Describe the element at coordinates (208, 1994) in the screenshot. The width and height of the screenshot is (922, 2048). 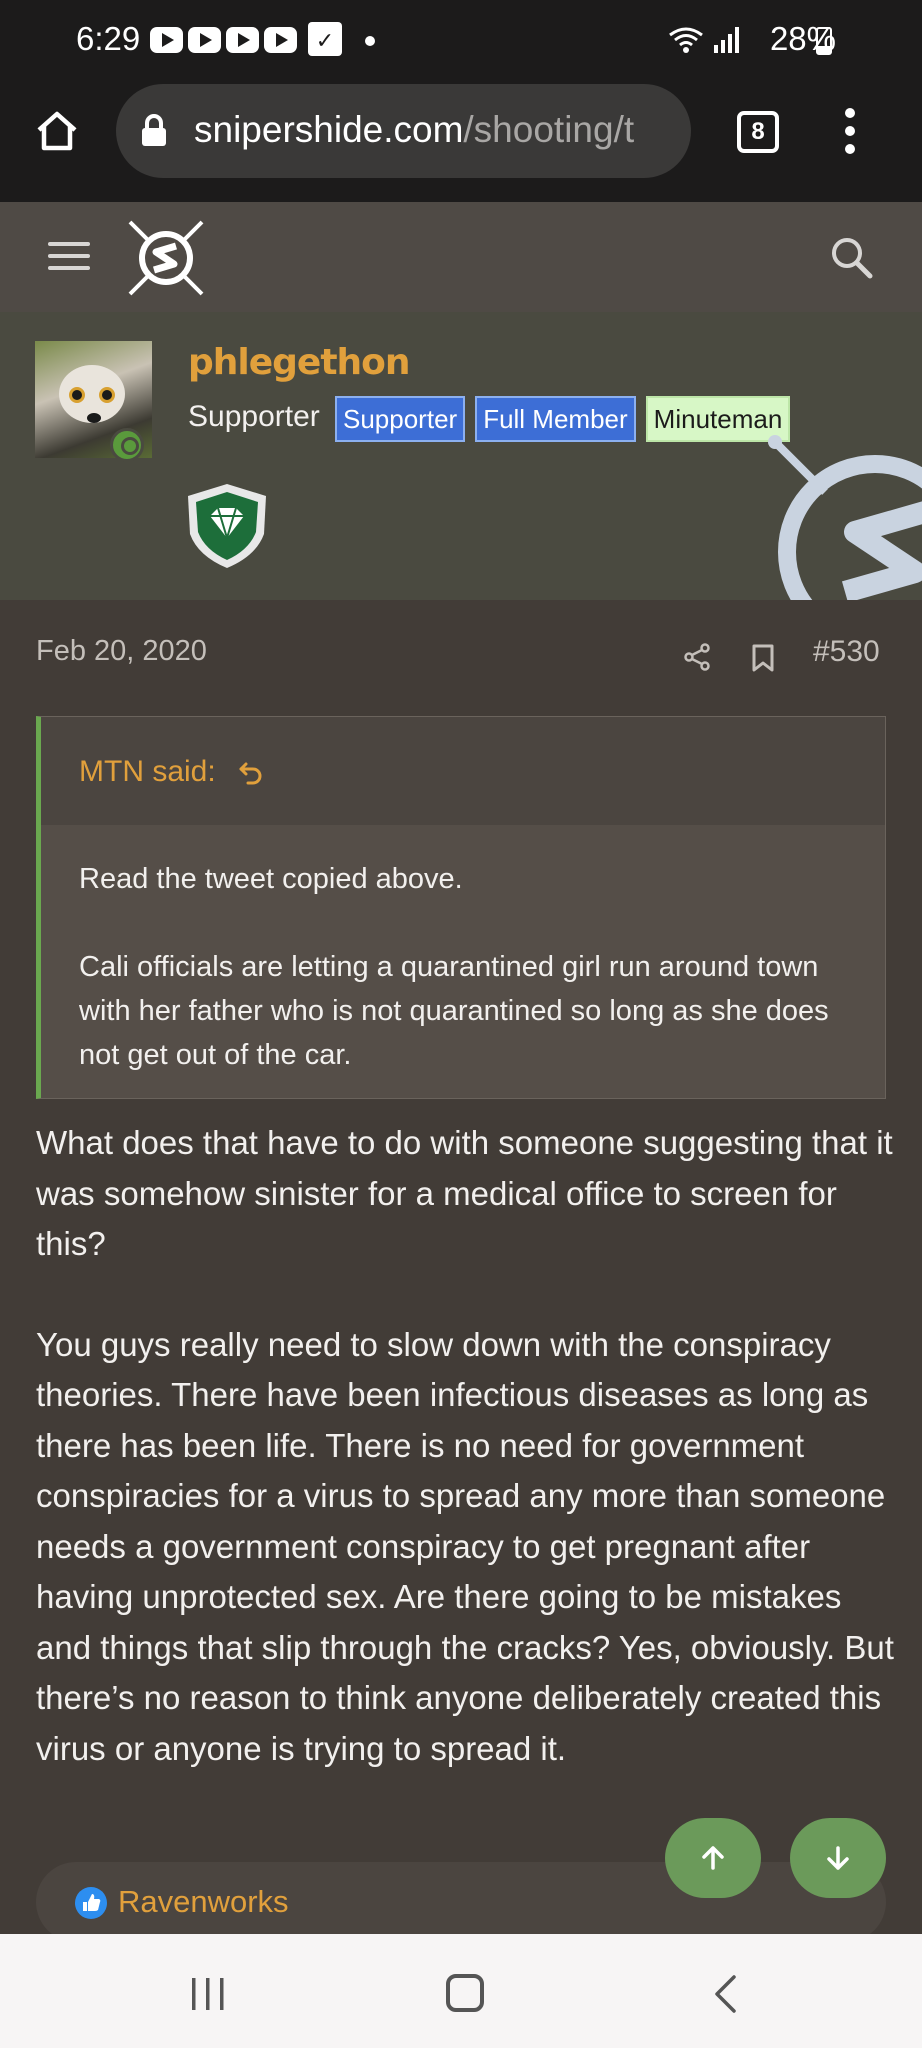
I see `recent-apps-icon` at that location.